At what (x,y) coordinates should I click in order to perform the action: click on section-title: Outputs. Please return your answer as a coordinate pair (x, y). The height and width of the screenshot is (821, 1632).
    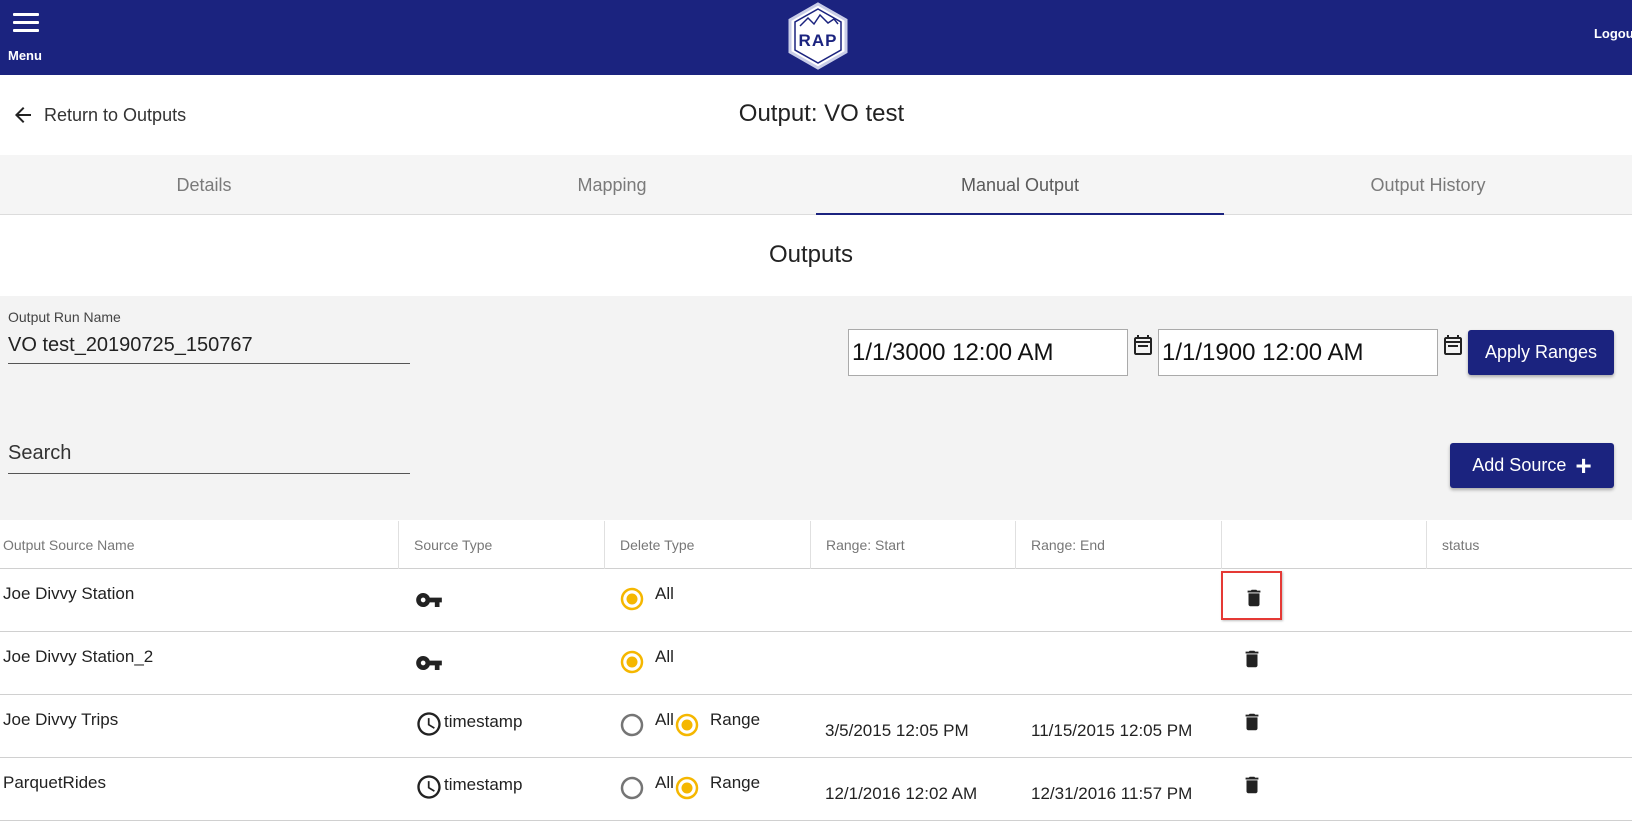
    Looking at the image, I should click on (811, 254).